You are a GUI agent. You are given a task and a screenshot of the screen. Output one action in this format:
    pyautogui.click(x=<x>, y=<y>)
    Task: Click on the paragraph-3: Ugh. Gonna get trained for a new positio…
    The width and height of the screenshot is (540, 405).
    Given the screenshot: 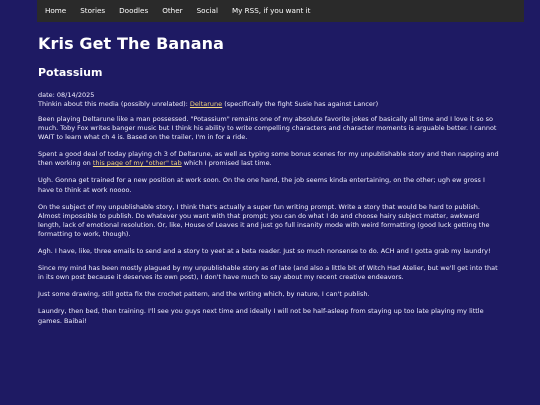 What is the action you would take?
    pyautogui.click(x=261, y=185)
    